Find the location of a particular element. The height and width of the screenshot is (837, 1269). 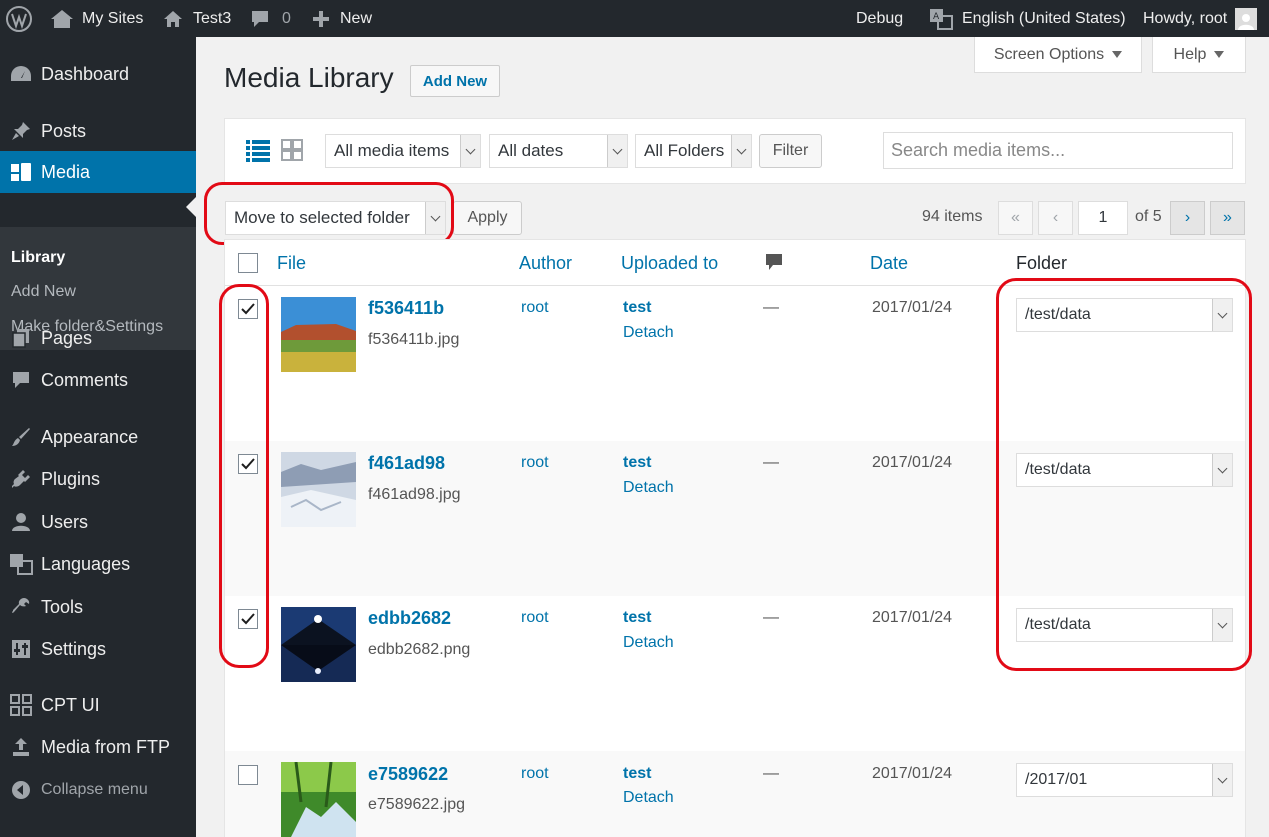

account-menu: Howdy, root is located at coordinates (1200, 18).